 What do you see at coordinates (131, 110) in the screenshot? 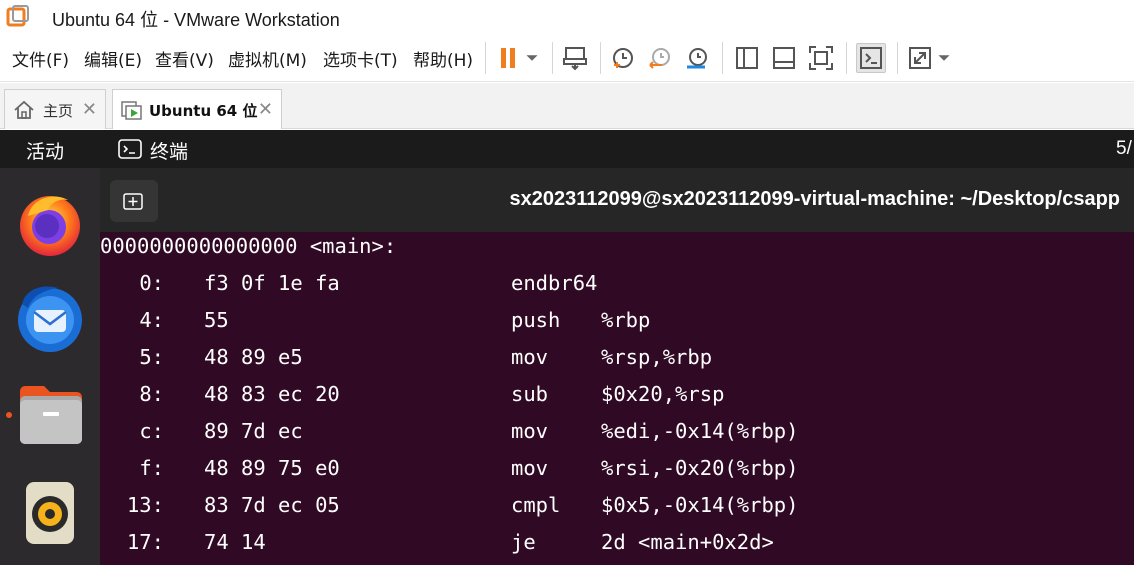
I see `vm-running-icon` at bounding box center [131, 110].